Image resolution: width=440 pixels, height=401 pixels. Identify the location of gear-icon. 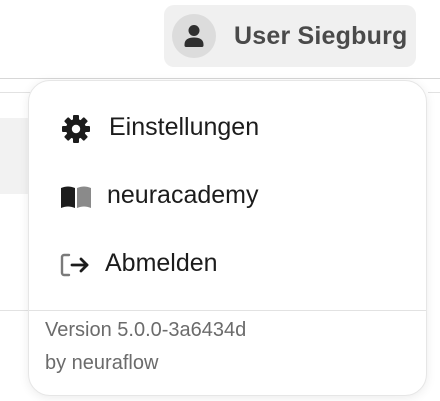
(76, 129).